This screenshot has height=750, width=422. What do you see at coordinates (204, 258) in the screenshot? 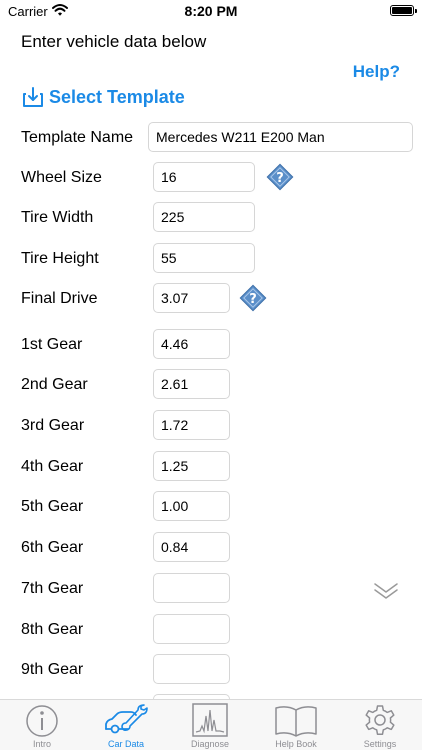
I see `tire-height-input: 55` at bounding box center [204, 258].